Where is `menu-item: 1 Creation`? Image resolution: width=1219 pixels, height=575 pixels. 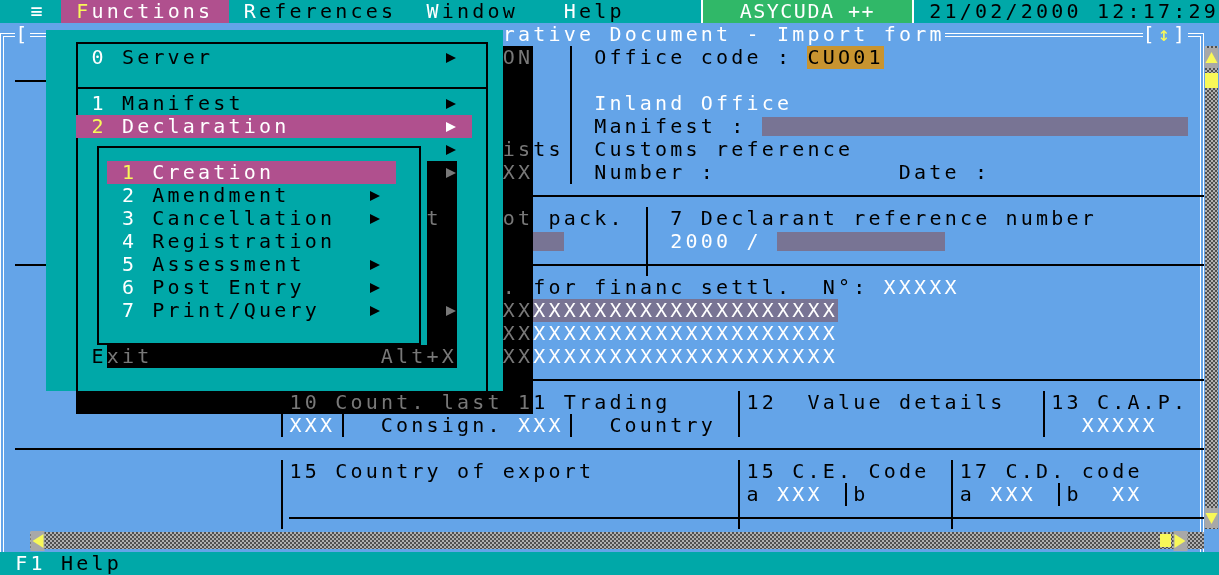 menu-item: 1 Creation is located at coordinates (251, 172).